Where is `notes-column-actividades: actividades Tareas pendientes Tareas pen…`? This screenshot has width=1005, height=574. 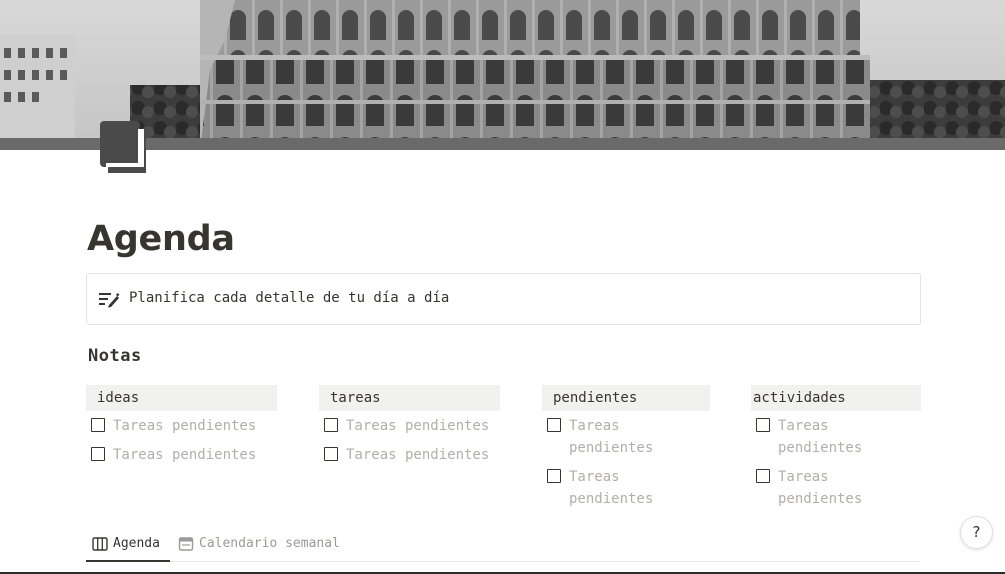 notes-column-actividades: actividades Tareas pendientes Tareas pen… is located at coordinates (836, 447).